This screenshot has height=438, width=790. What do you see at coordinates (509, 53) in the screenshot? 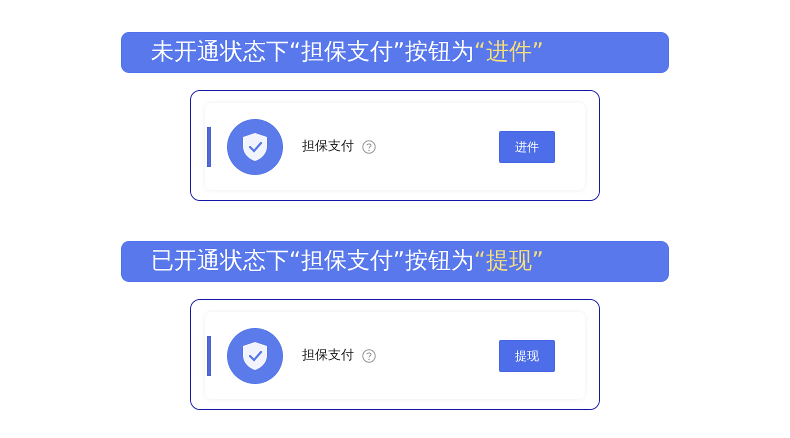
I see `highlight-text: “进件”` at bounding box center [509, 53].